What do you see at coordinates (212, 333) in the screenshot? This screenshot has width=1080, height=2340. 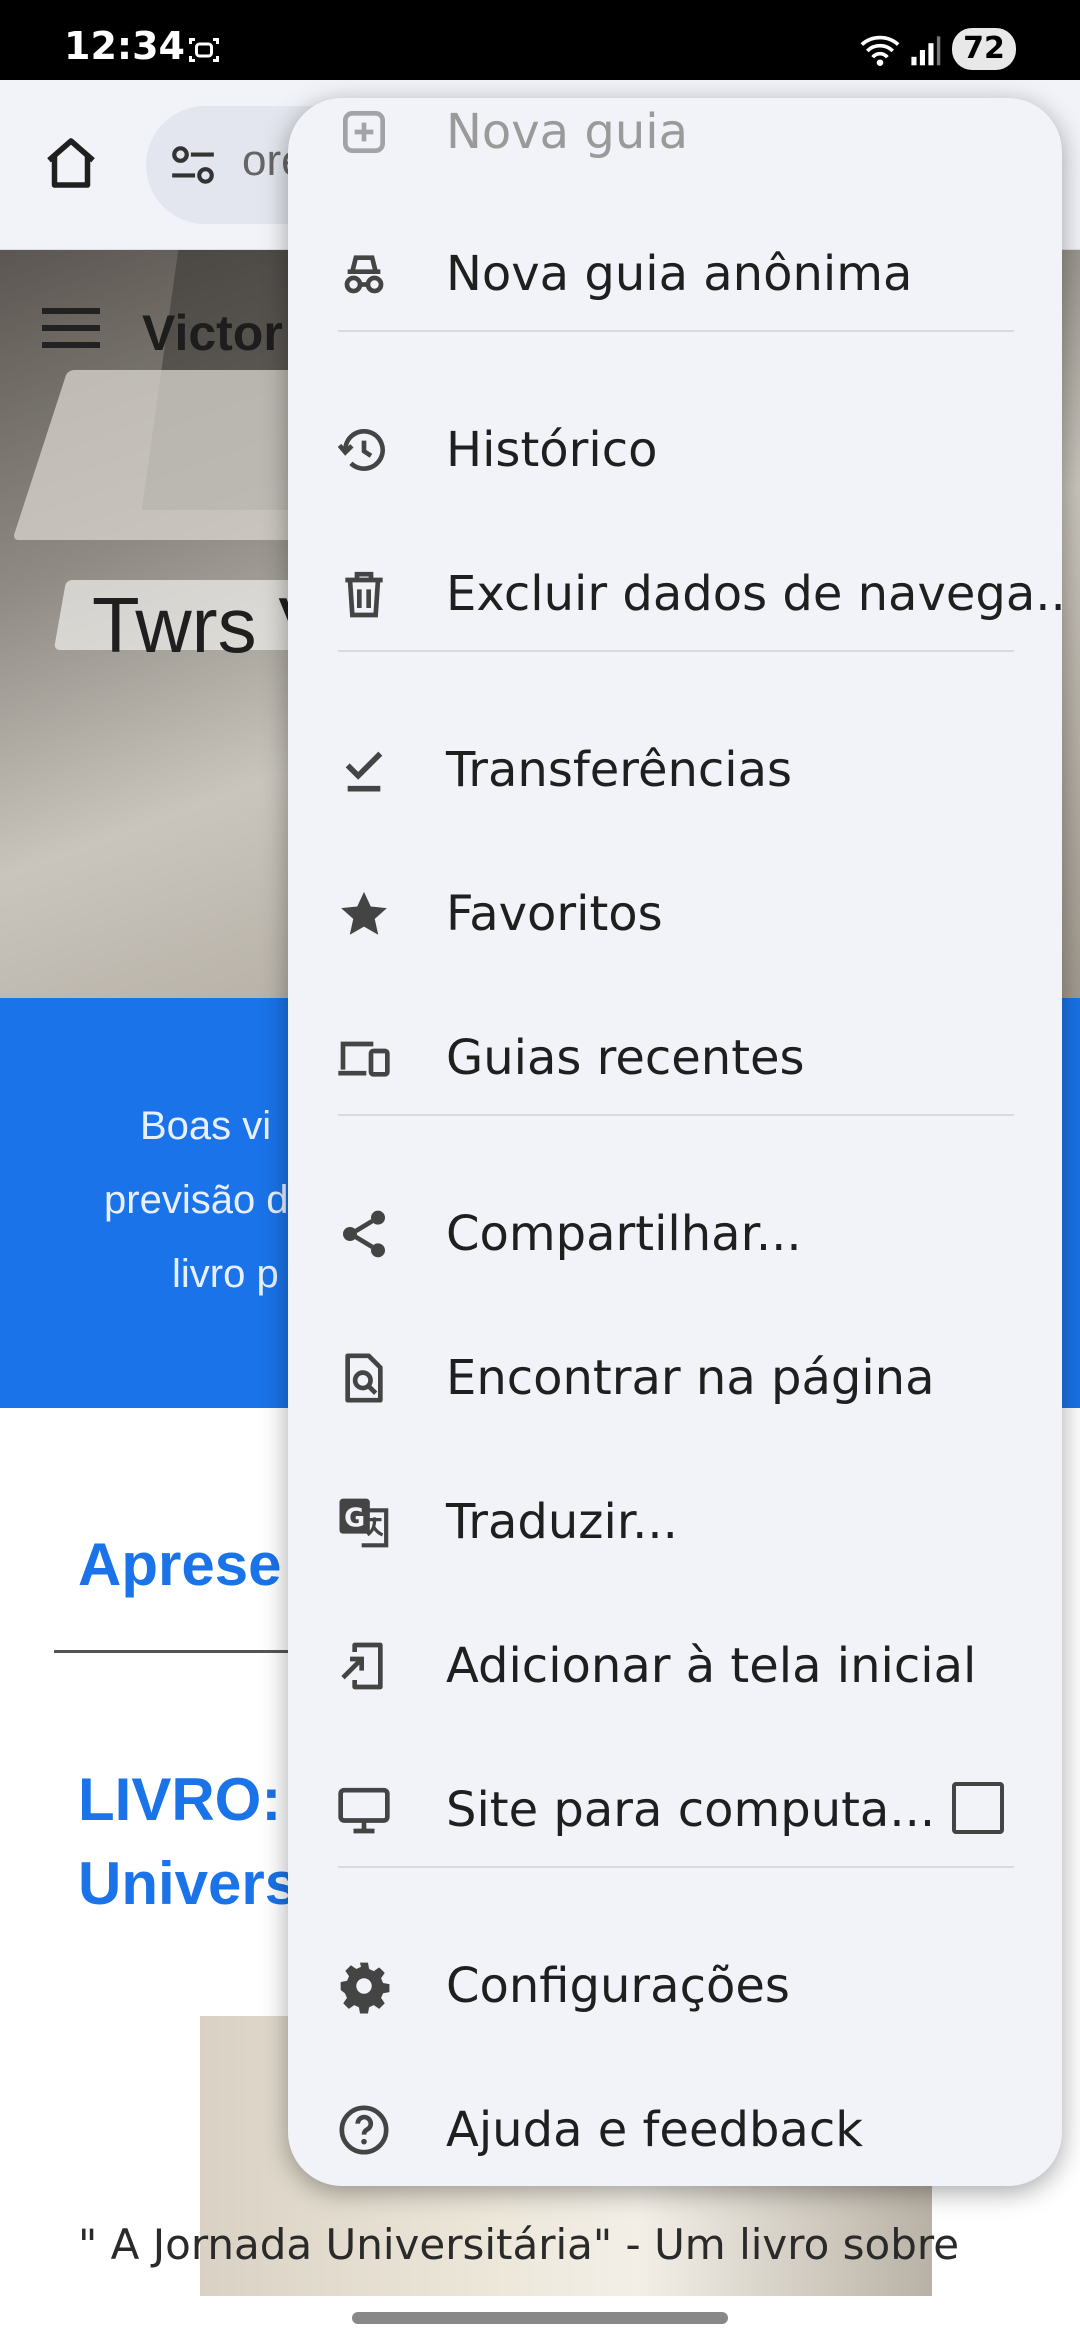 I see `site-name: Victor` at bounding box center [212, 333].